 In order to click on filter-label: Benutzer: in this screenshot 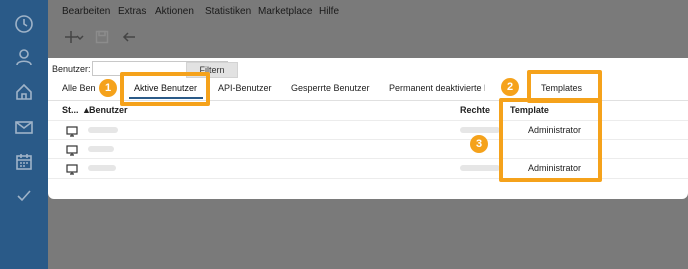, I will do `click(71, 69)`.